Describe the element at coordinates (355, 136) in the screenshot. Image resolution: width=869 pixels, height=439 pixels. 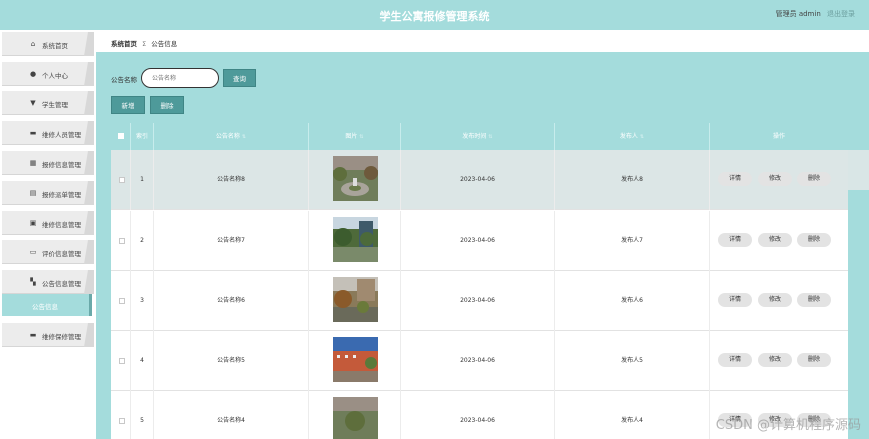
I see `column-header-image: 图片 ⇅` at that location.